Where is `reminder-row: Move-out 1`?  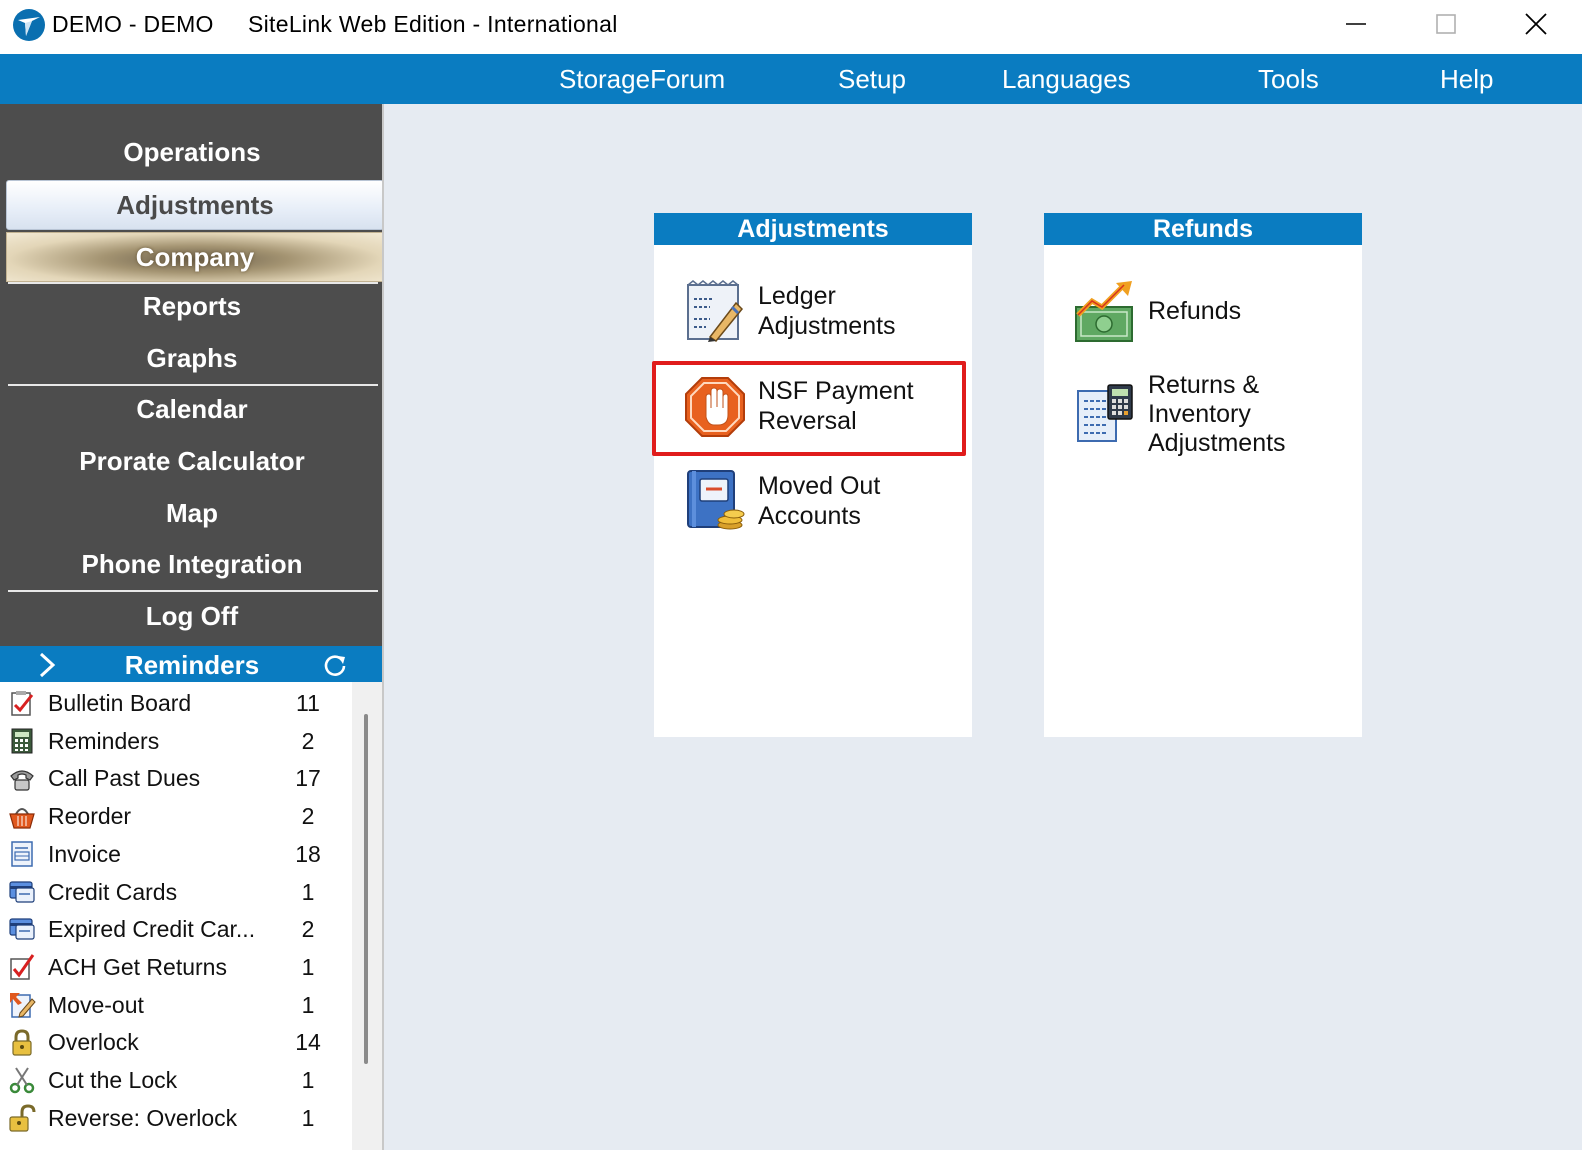 reminder-row: Move-out 1 is located at coordinates (176, 1005).